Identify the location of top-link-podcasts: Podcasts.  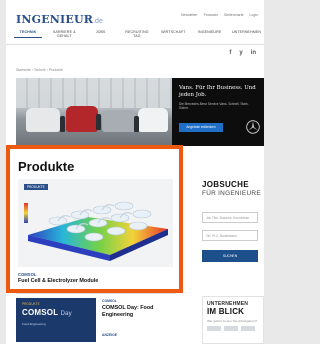
(211, 15).